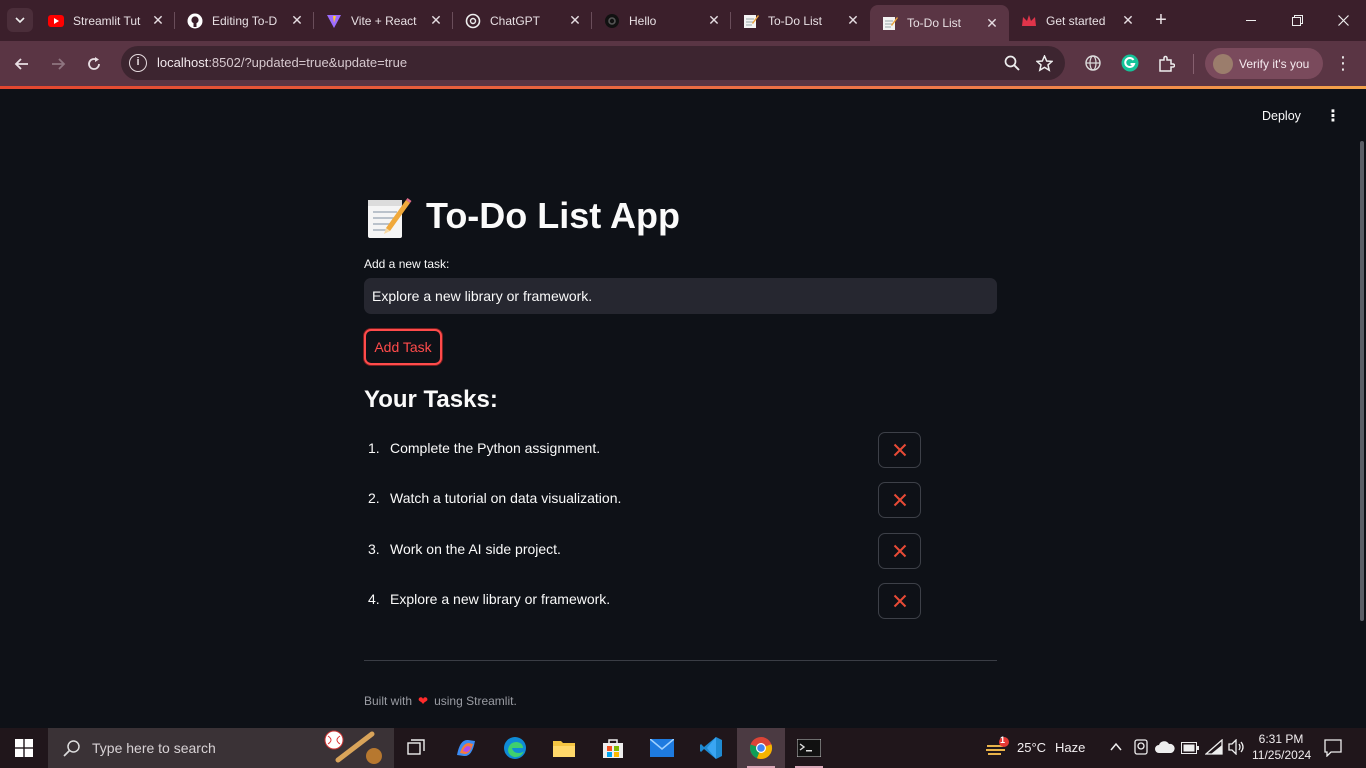 The image size is (1366, 768). I want to click on browser-tab-5: Hello ✕, so click(661, 20).